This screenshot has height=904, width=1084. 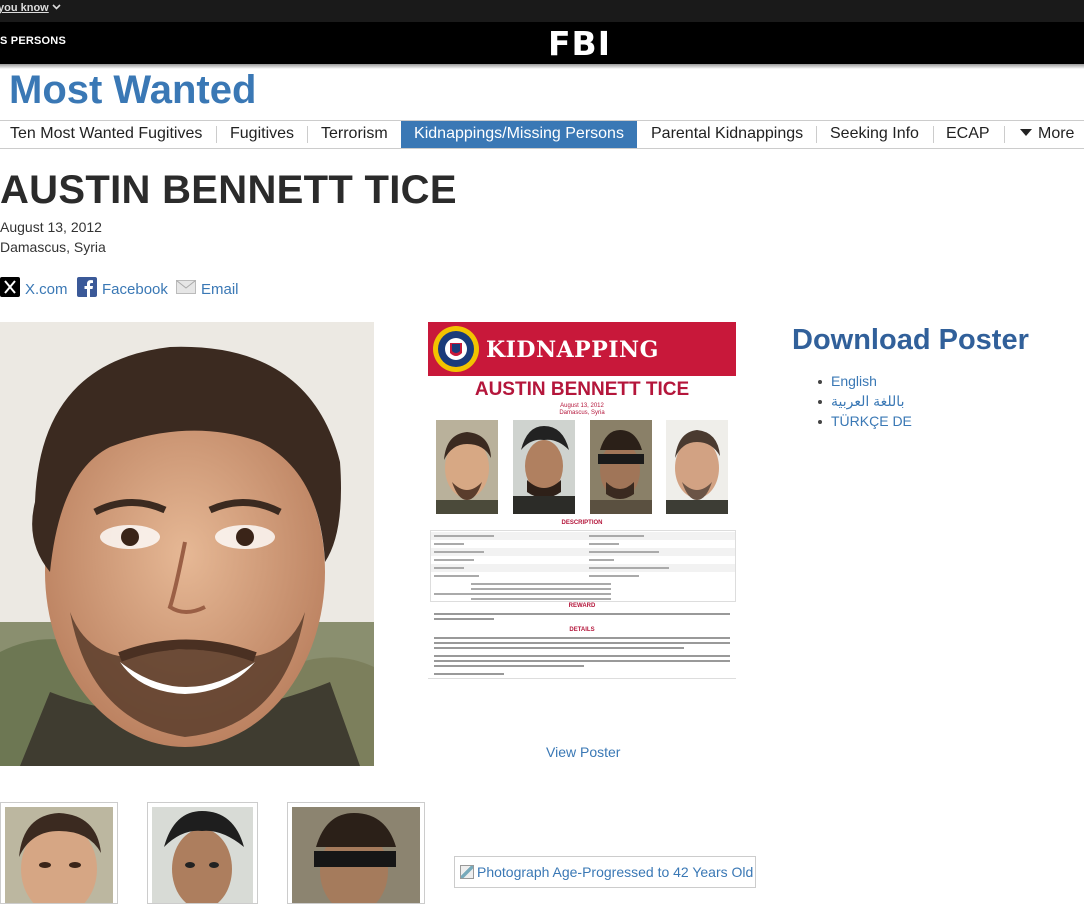 What do you see at coordinates (582, 630) in the screenshot?
I see `poster-details-heading: DETAILS` at bounding box center [582, 630].